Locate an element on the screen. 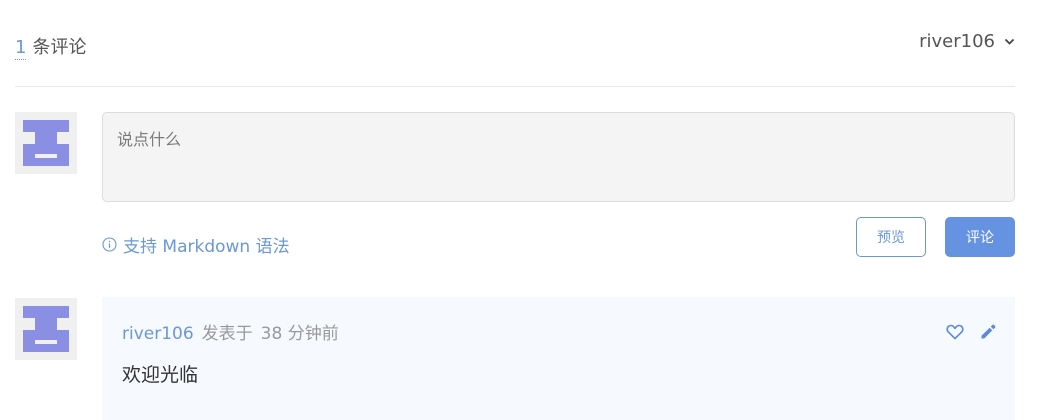 This screenshot has width=1045, height=420. preview-button: 预览 is located at coordinates (891, 237).